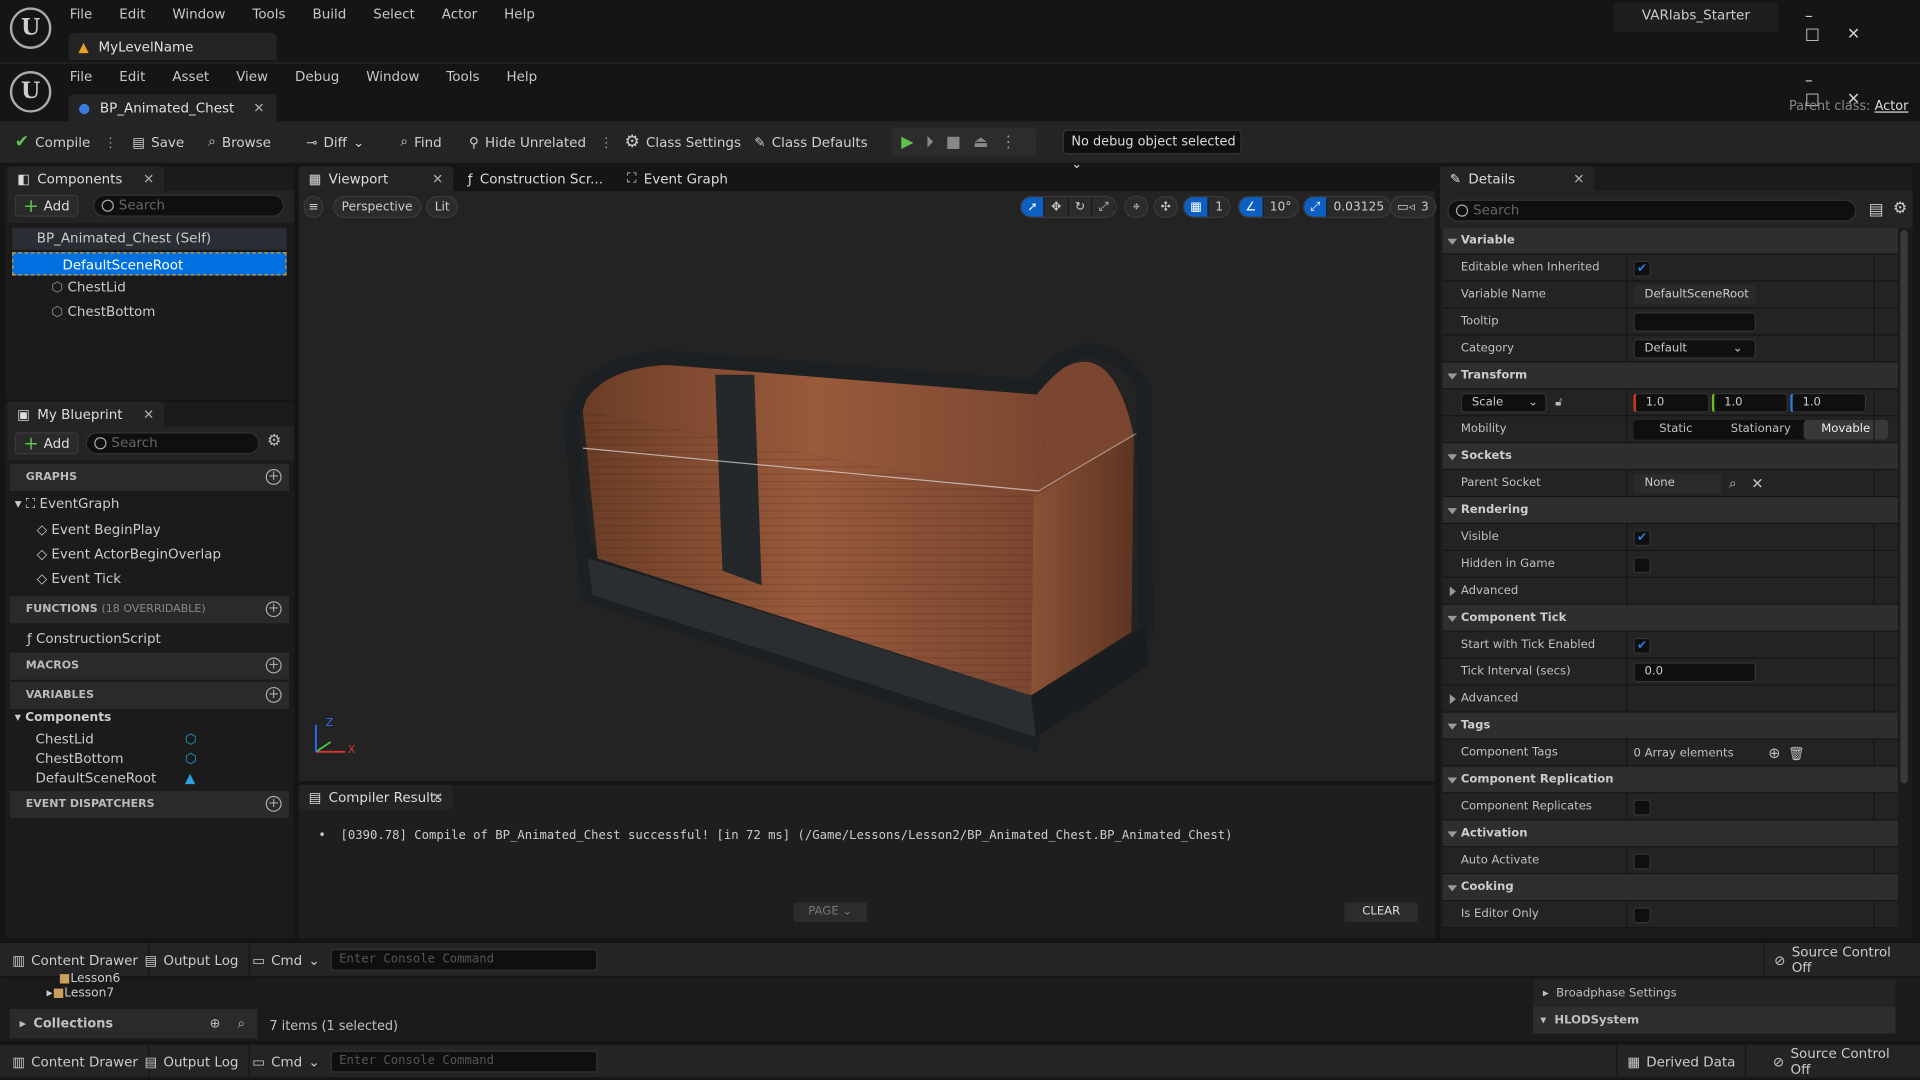 The width and height of the screenshot is (1920, 1080). I want to click on browse-socket-icon: ⌕, so click(1733, 483).